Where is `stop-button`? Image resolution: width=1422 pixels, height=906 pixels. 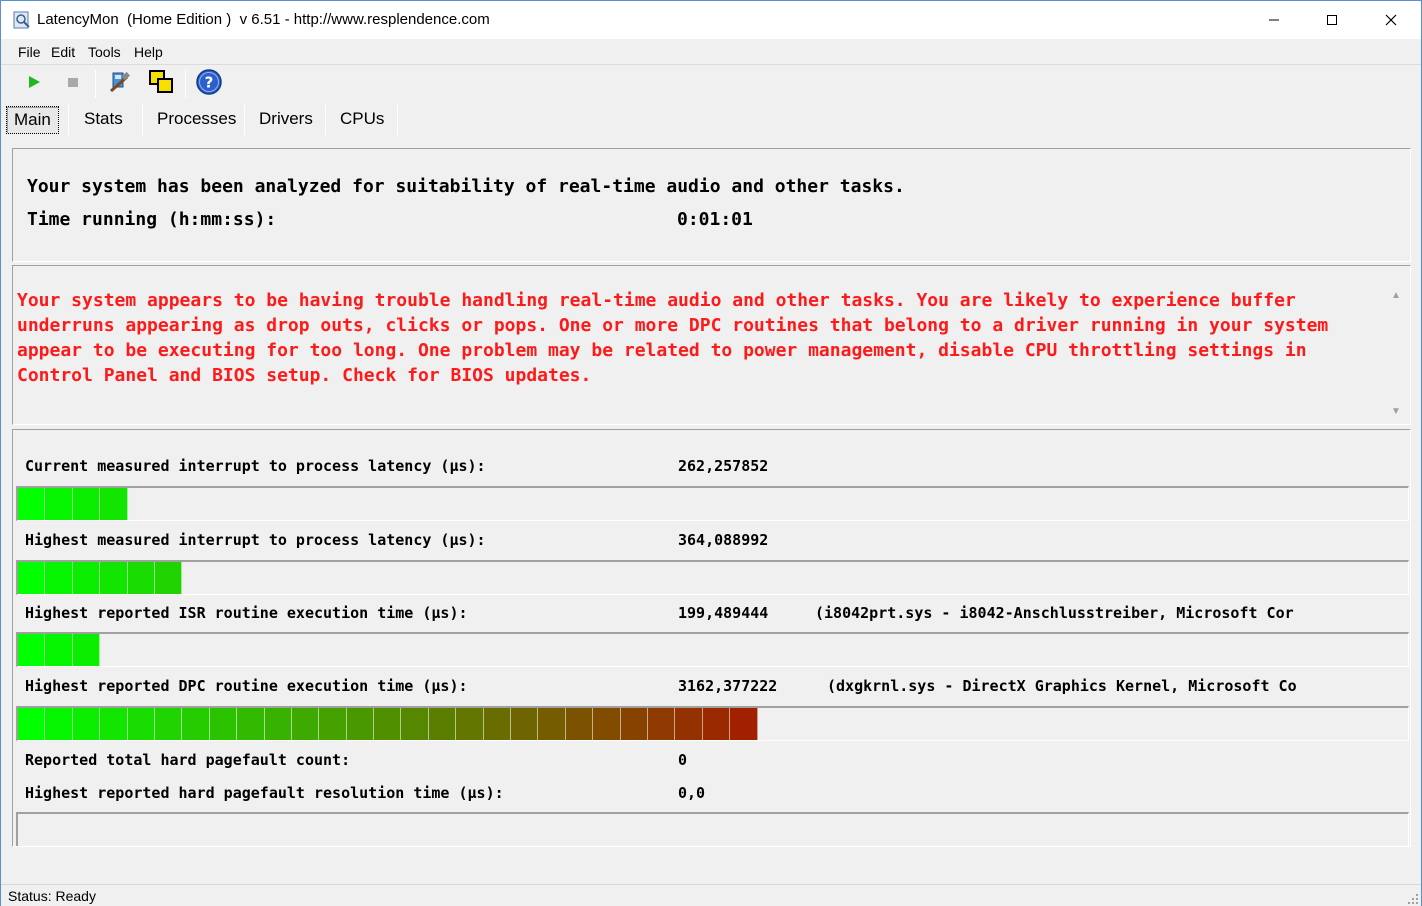 stop-button is located at coordinates (73, 84).